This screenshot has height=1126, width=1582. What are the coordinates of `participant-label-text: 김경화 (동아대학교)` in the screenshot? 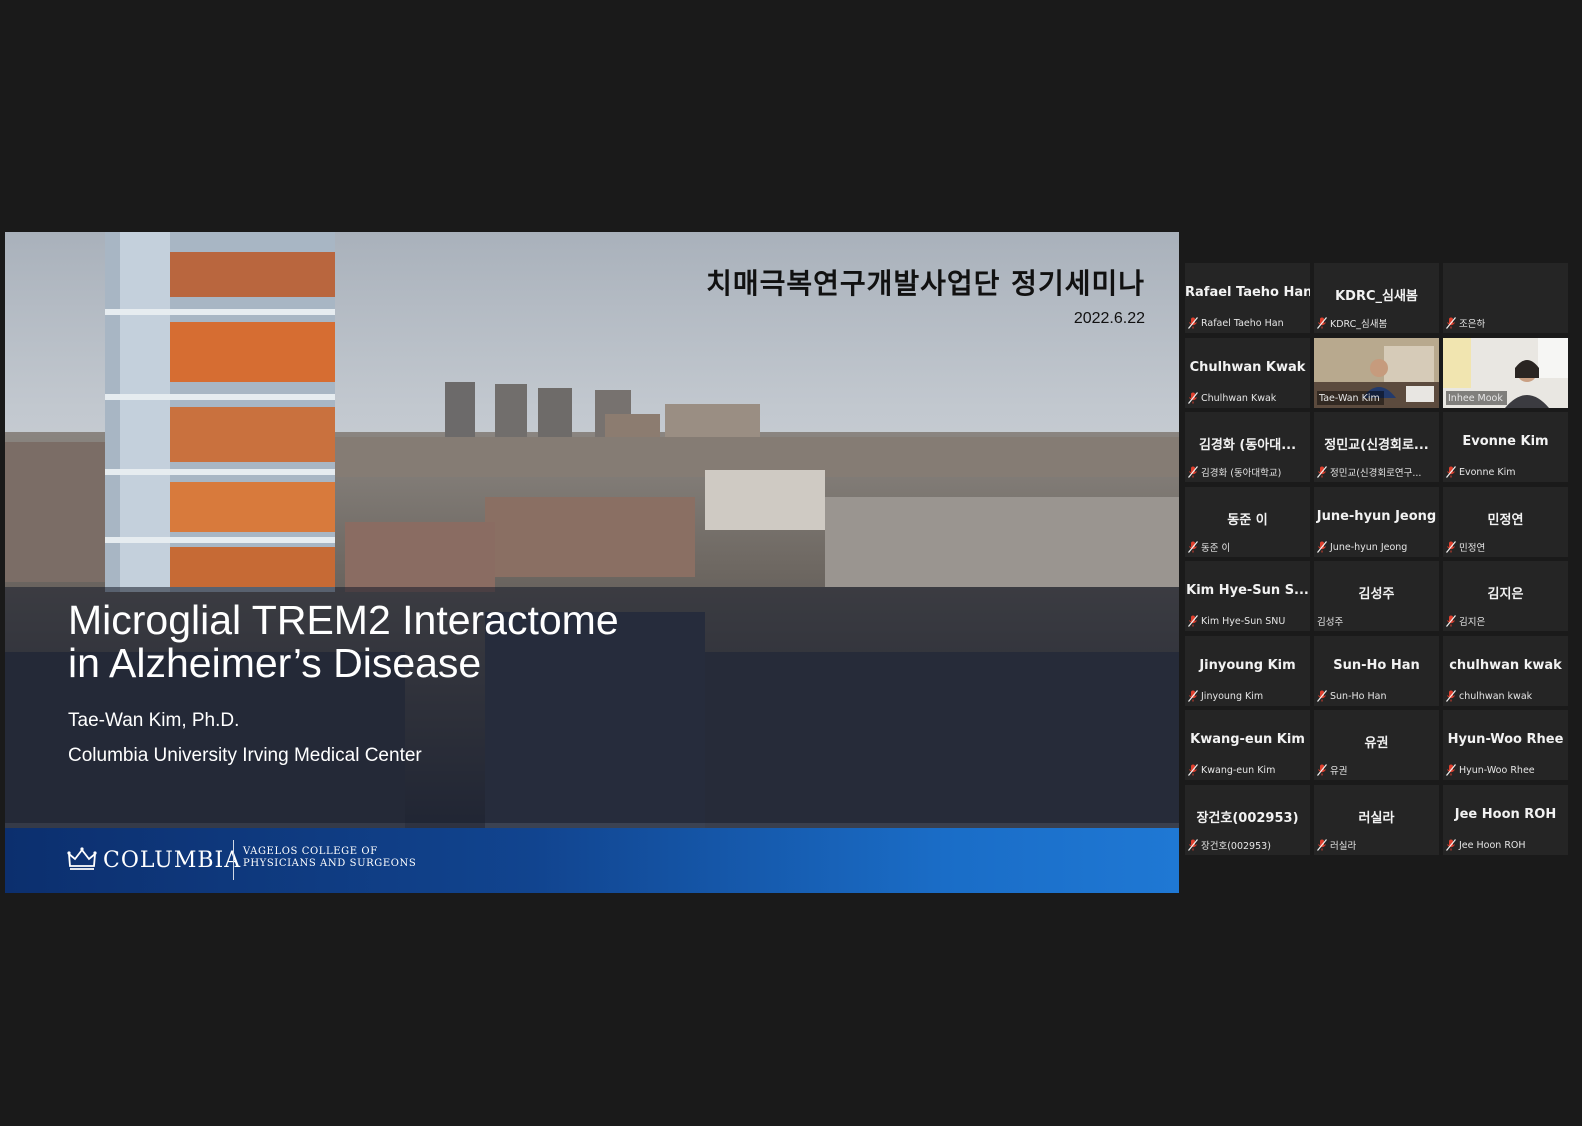 It's located at (1241, 473).